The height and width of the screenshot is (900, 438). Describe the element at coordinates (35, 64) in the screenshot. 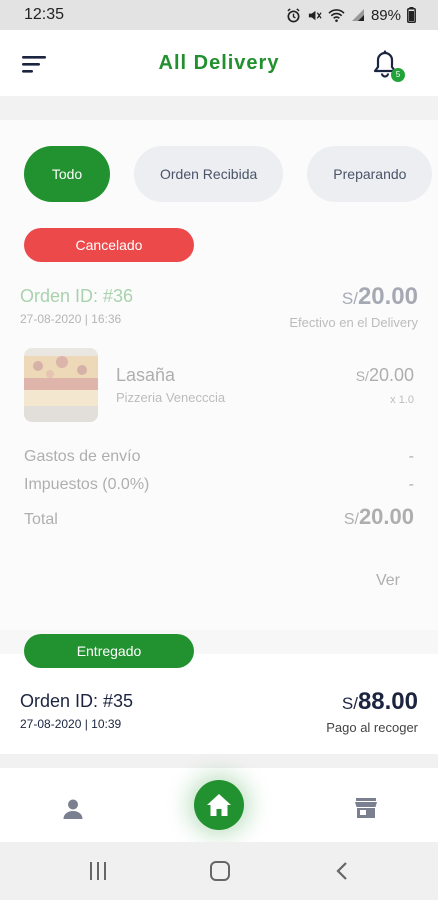

I see `menu-icon` at that location.